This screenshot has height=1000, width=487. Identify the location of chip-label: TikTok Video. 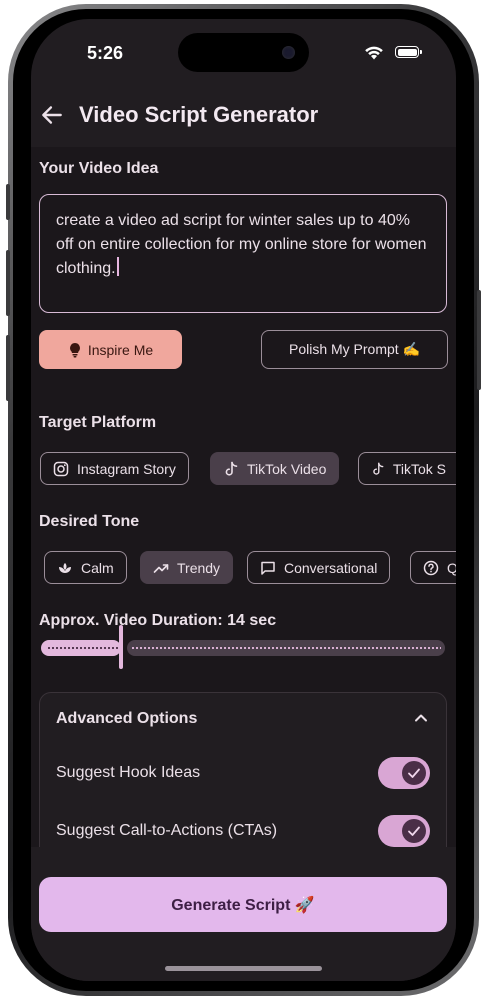
(287, 468).